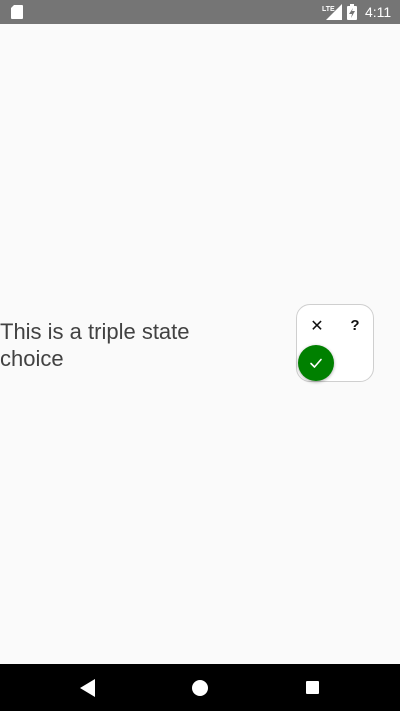  What do you see at coordinates (335, 343) in the screenshot?
I see `triple-state-switch: ✕ ?` at bounding box center [335, 343].